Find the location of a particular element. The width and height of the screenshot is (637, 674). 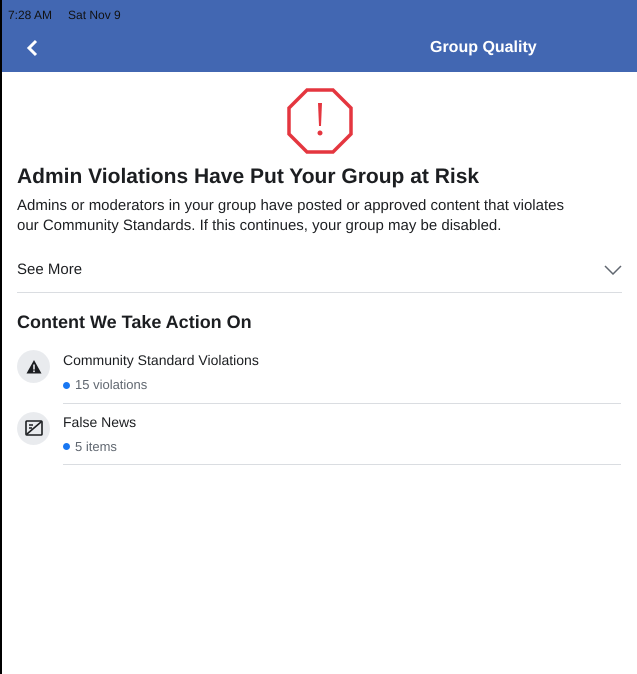

see-more-toggle: See More is located at coordinates (319, 270).